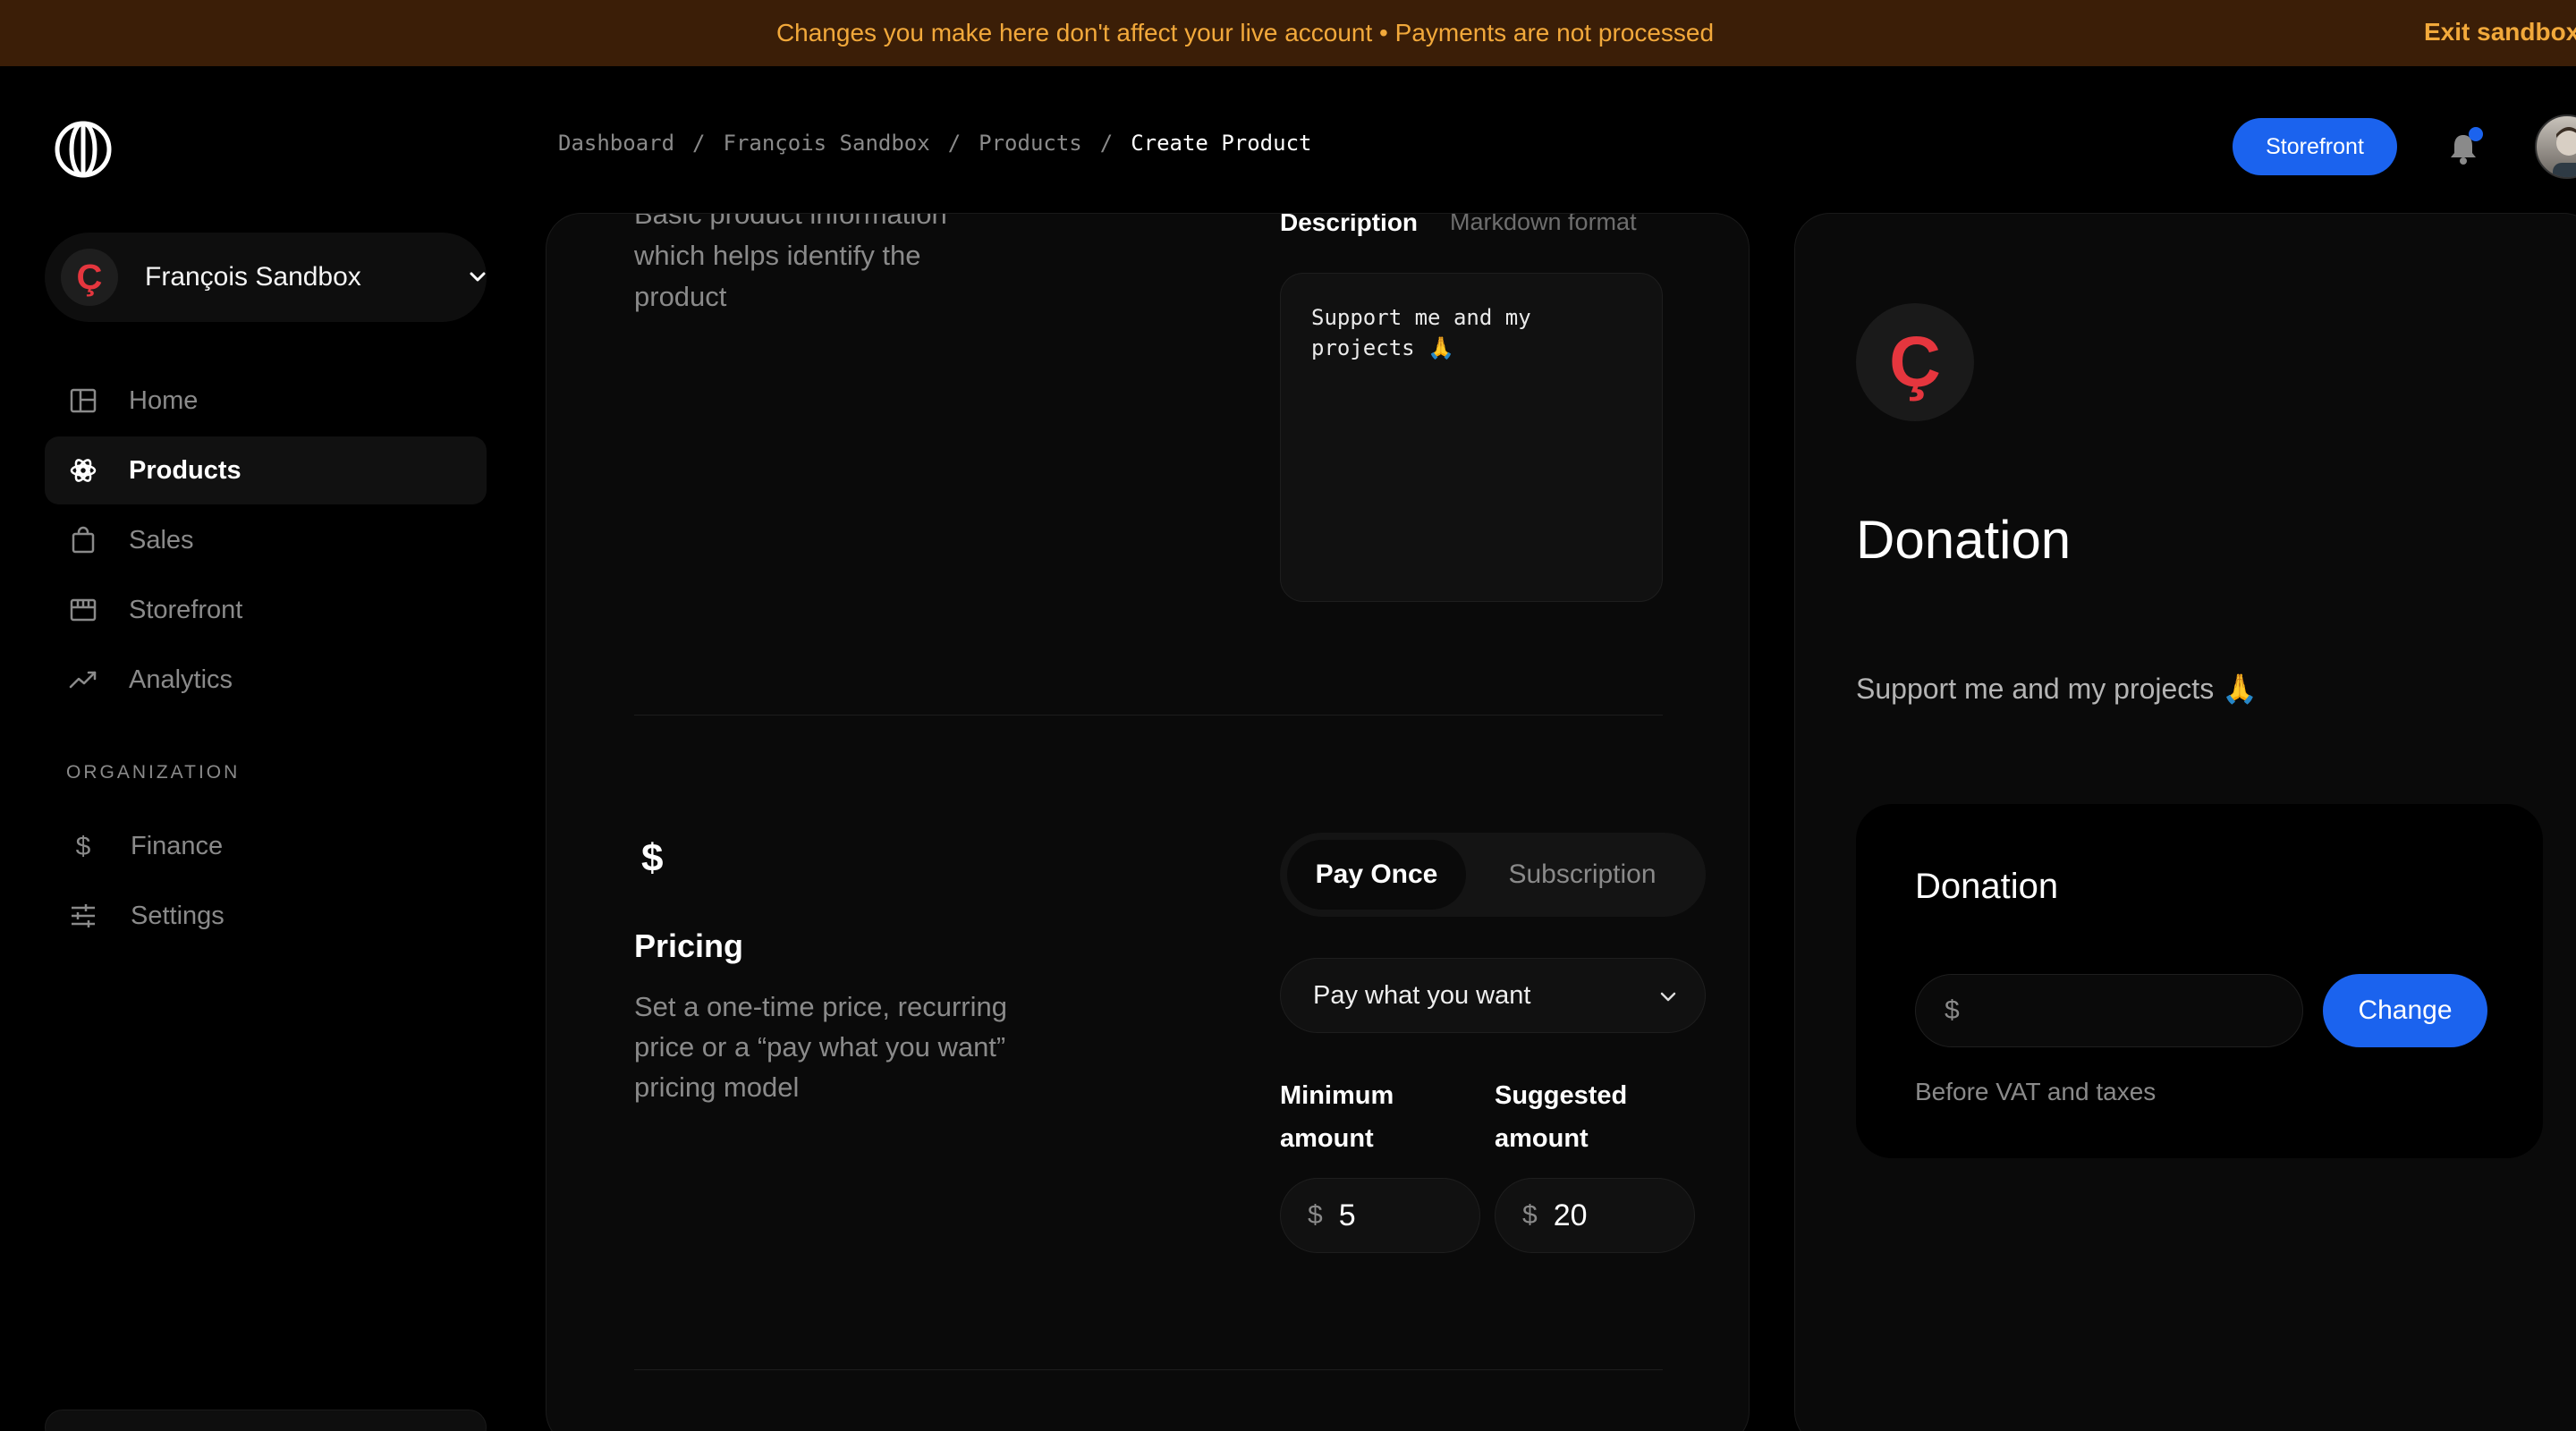 The height and width of the screenshot is (1431, 2576). I want to click on polar-logo-icon, so click(83, 150).